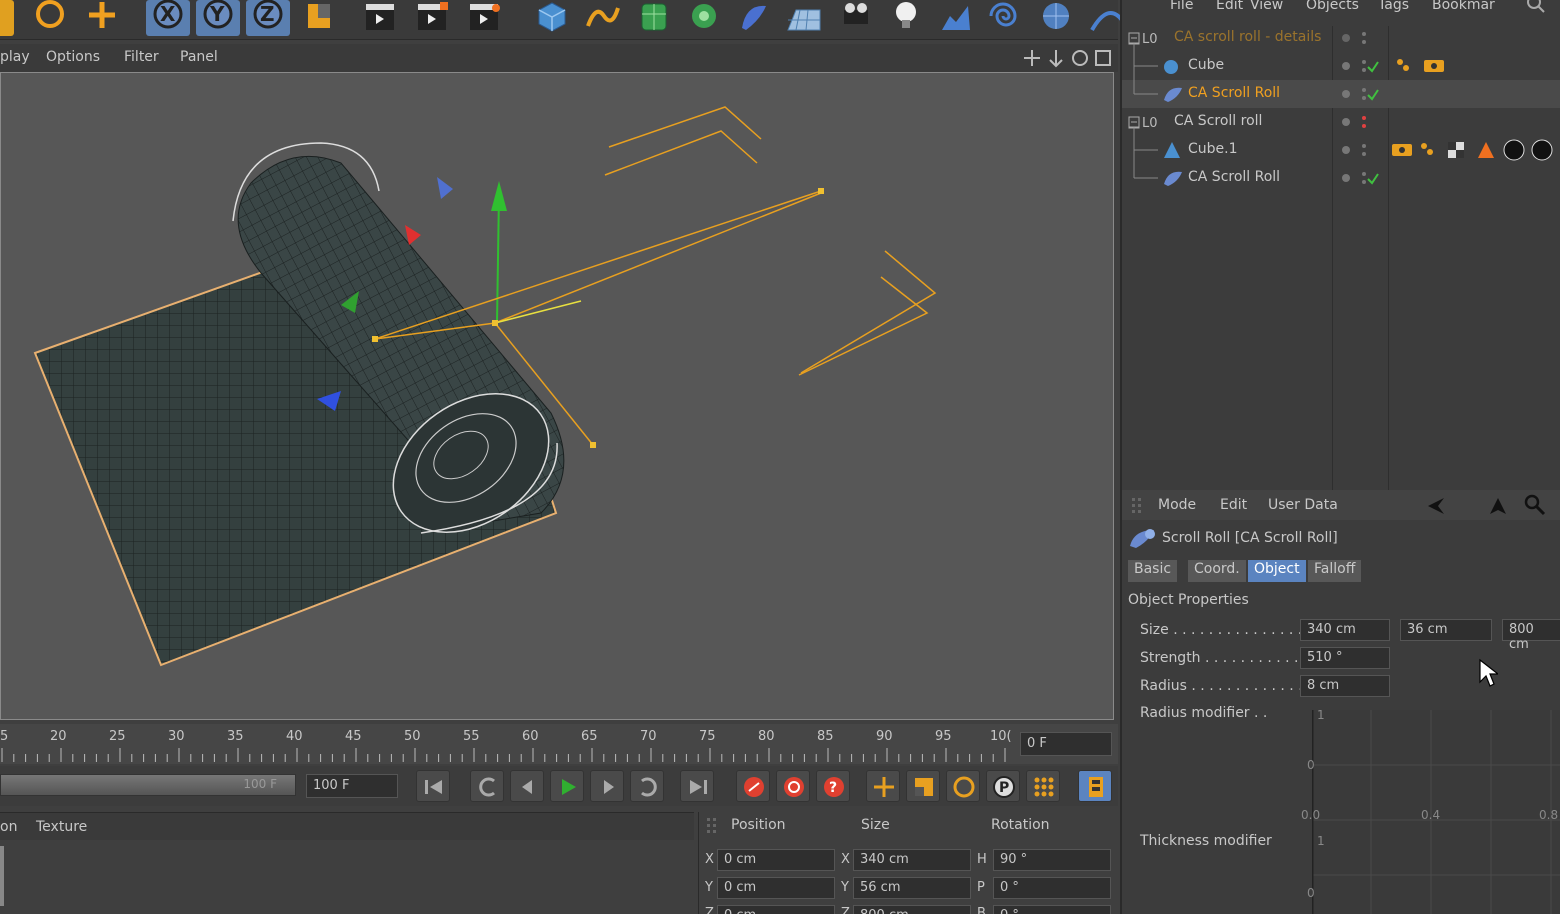 The image size is (1560, 914). Describe the element at coordinates (2, 876) in the screenshot. I see `material-scrollbar` at that location.